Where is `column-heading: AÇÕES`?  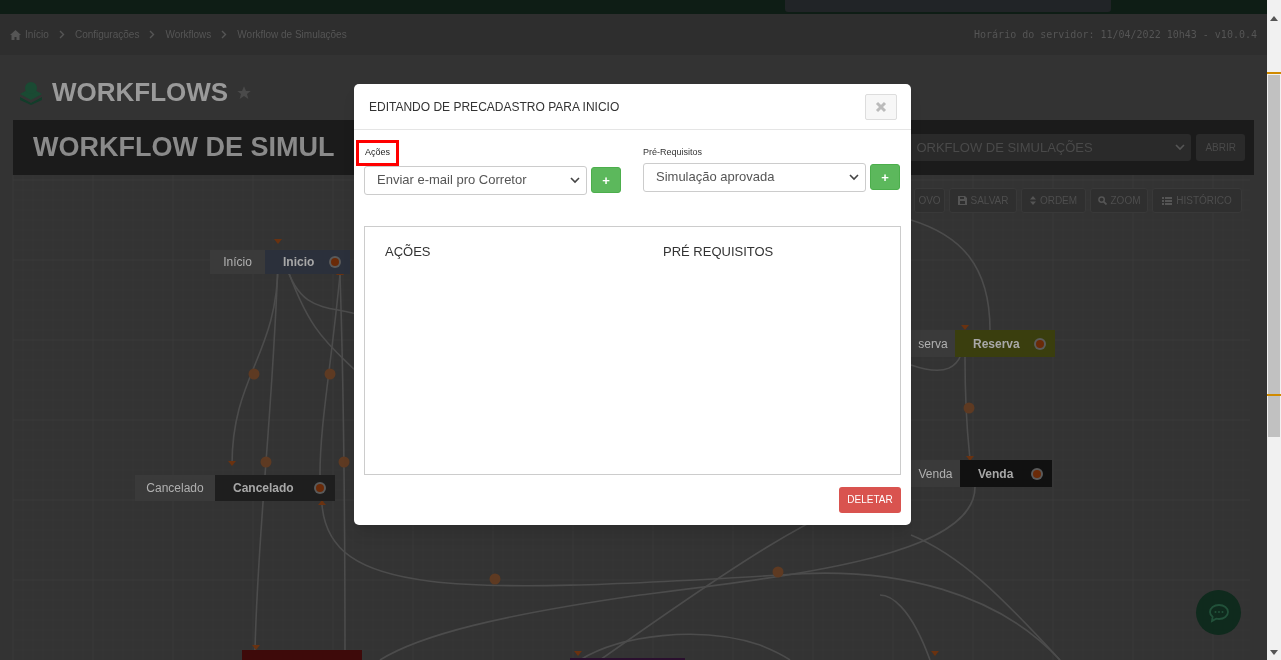 column-heading: AÇÕES is located at coordinates (408, 251).